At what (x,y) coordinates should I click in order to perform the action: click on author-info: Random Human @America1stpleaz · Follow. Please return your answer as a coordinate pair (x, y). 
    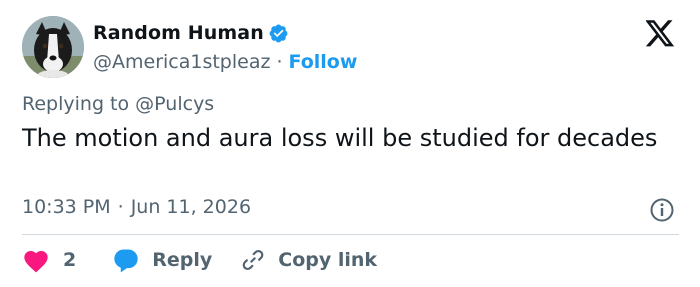
    Looking at the image, I should click on (225, 47).